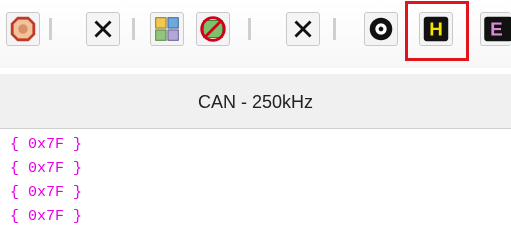 The width and height of the screenshot is (511, 243). I want to click on connection-title: CAN - 250kHz, so click(255, 102).